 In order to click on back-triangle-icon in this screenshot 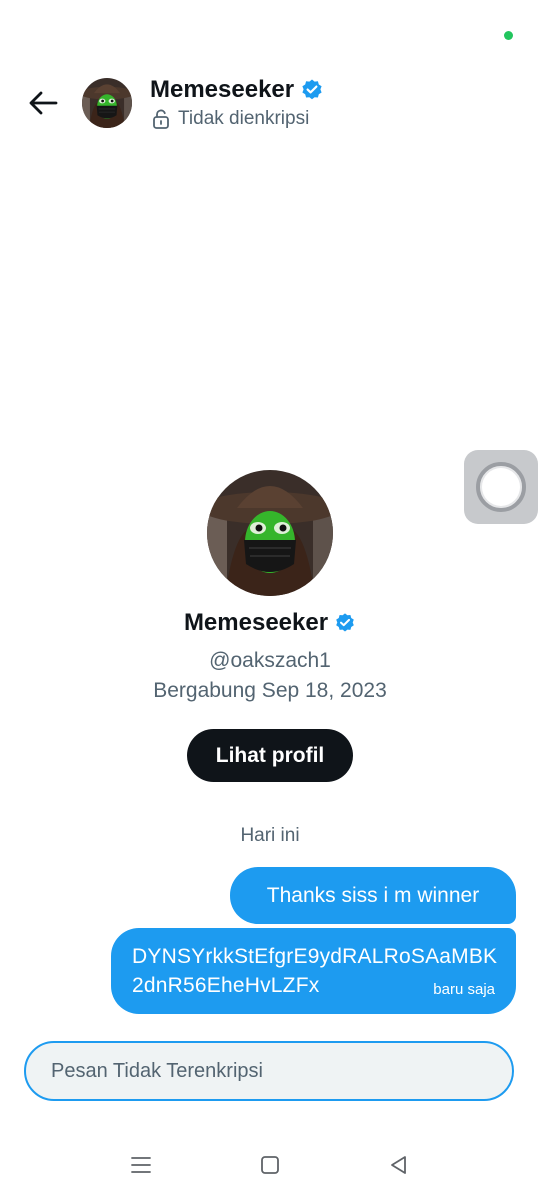, I will do `click(398, 1165)`.